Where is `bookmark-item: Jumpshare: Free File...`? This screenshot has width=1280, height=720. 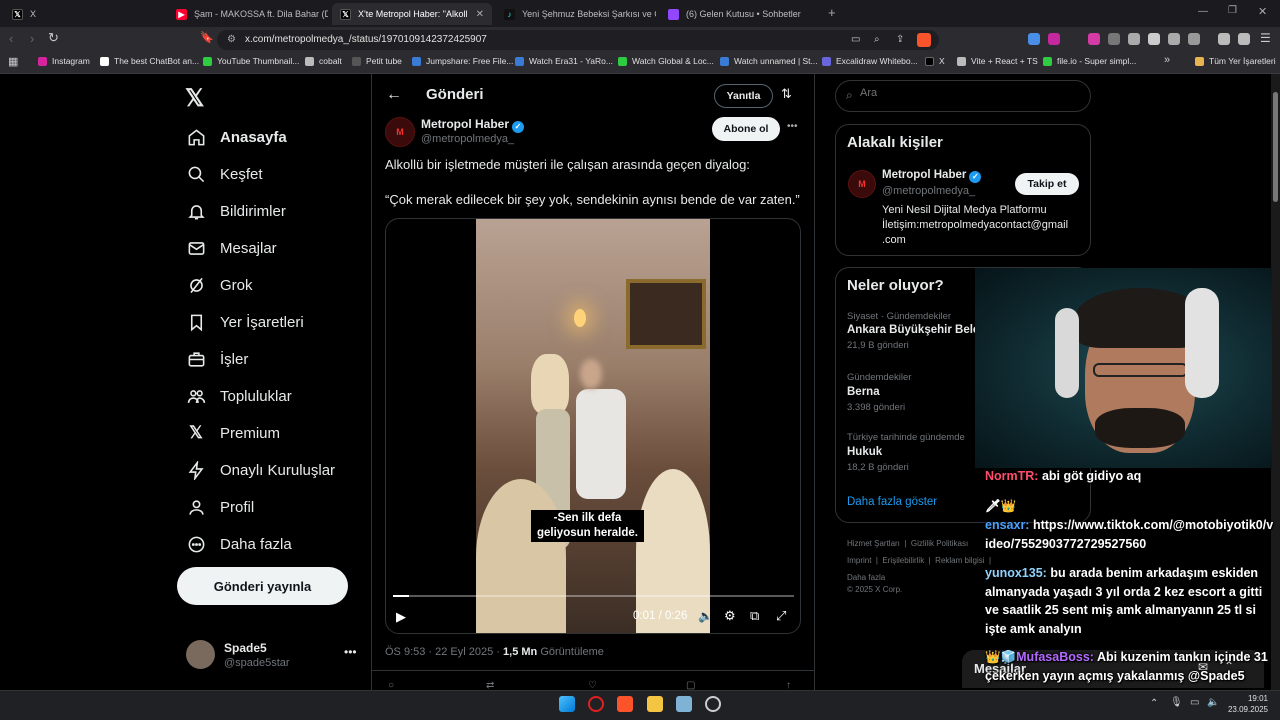 bookmark-item: Jumpshare: Free File... is located at coordinates (462, 61).